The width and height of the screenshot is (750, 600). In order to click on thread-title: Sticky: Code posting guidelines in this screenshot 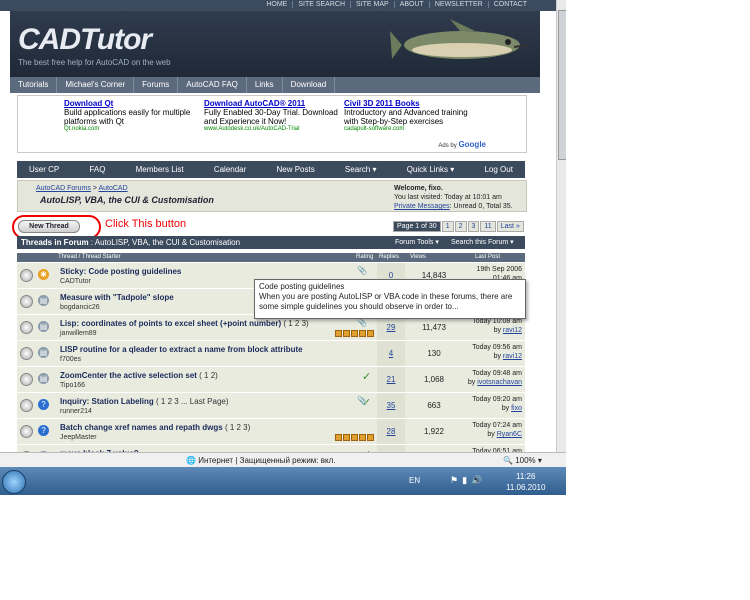, I will do `click(120, 271)`.